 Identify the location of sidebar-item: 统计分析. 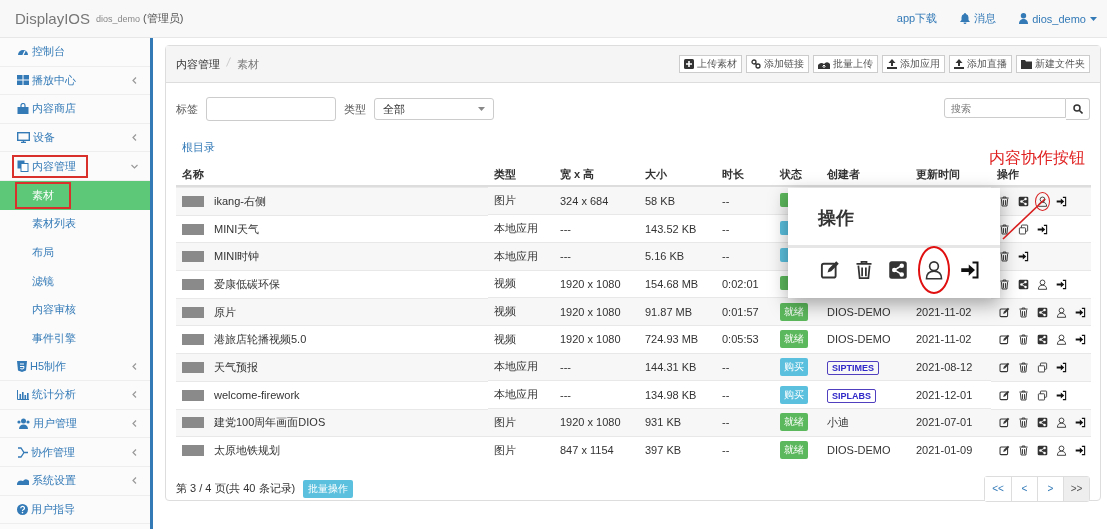
(71, 395).